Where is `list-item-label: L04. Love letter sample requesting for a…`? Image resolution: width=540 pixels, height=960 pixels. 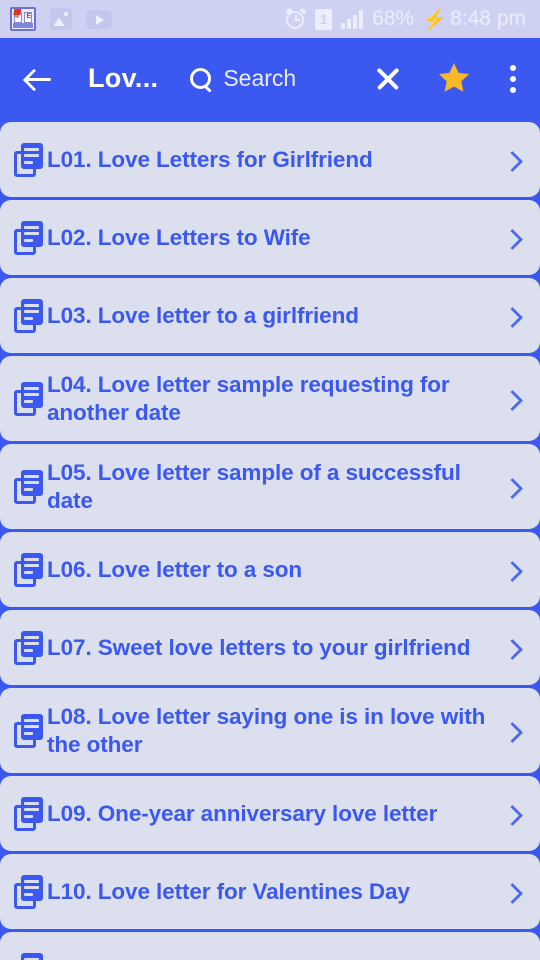
list-item-label: L04. Love letter sample requesting for a… is located at coordinates (248, 398).